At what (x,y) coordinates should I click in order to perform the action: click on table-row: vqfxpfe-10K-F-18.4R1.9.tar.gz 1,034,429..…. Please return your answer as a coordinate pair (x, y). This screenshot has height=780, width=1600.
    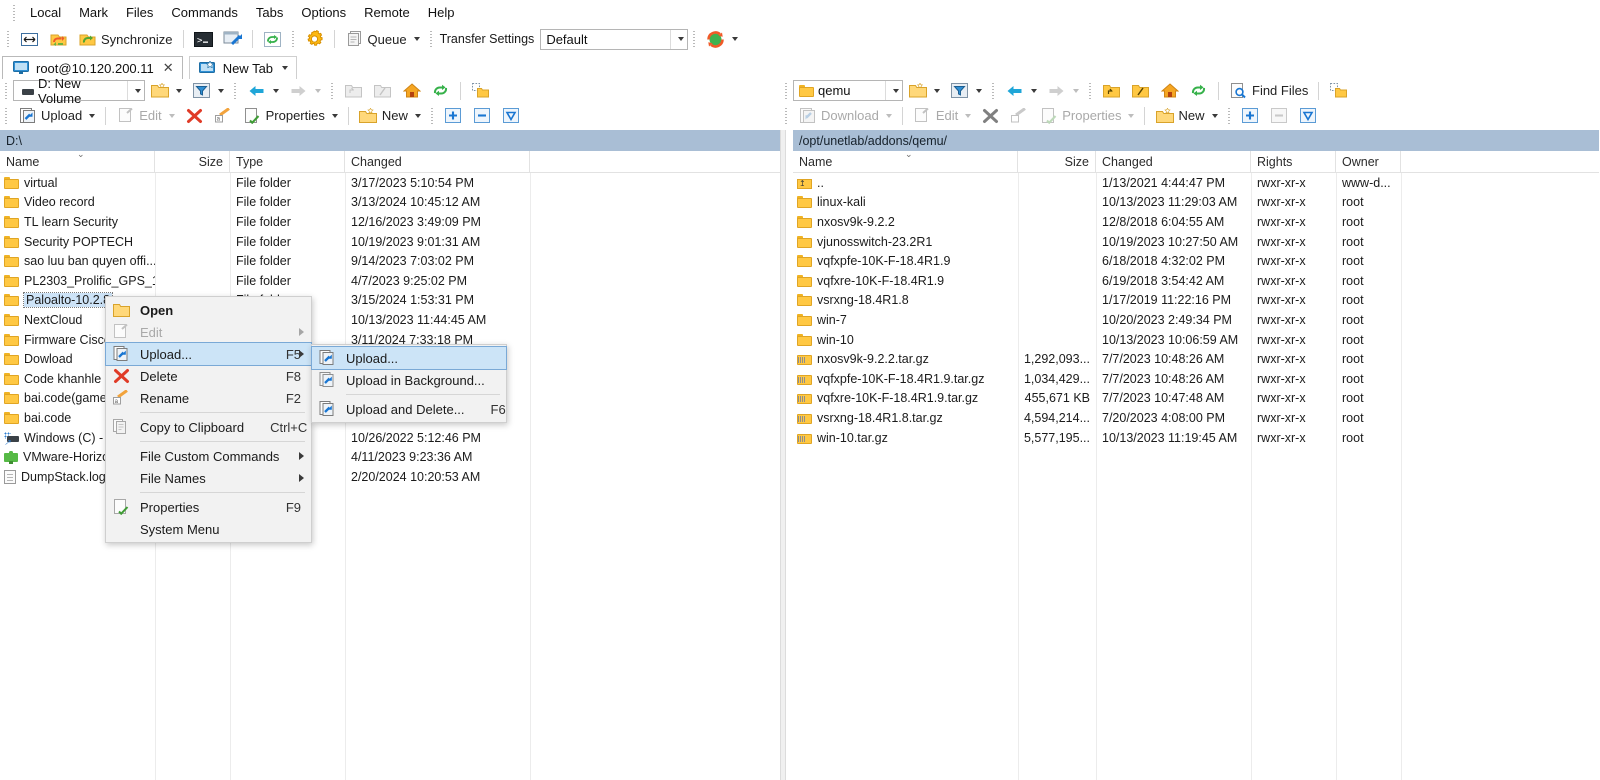
    Looking at the image, I should click on (1196, 379).